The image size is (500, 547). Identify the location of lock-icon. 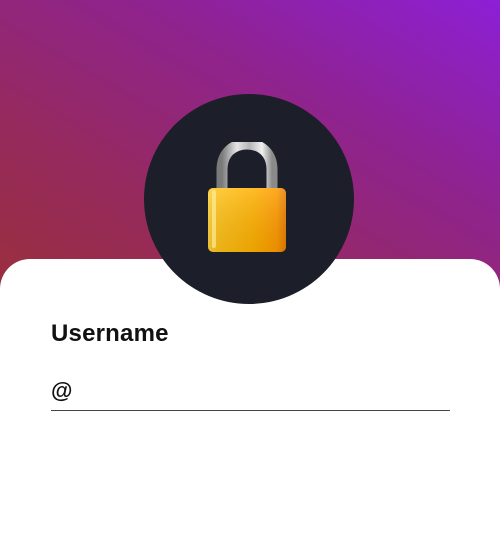
(247, 197).